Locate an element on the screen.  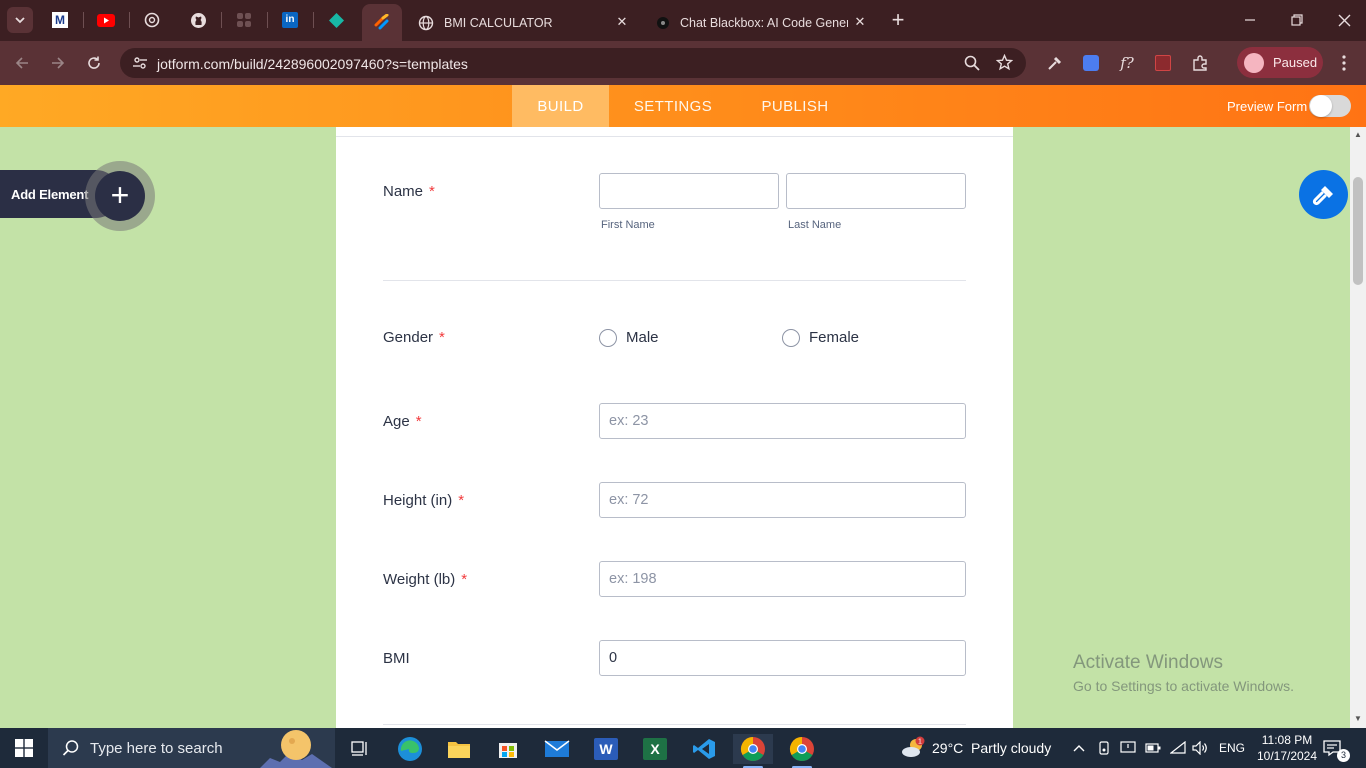
tab-build: BUILD is located at coordinates (560, 106).